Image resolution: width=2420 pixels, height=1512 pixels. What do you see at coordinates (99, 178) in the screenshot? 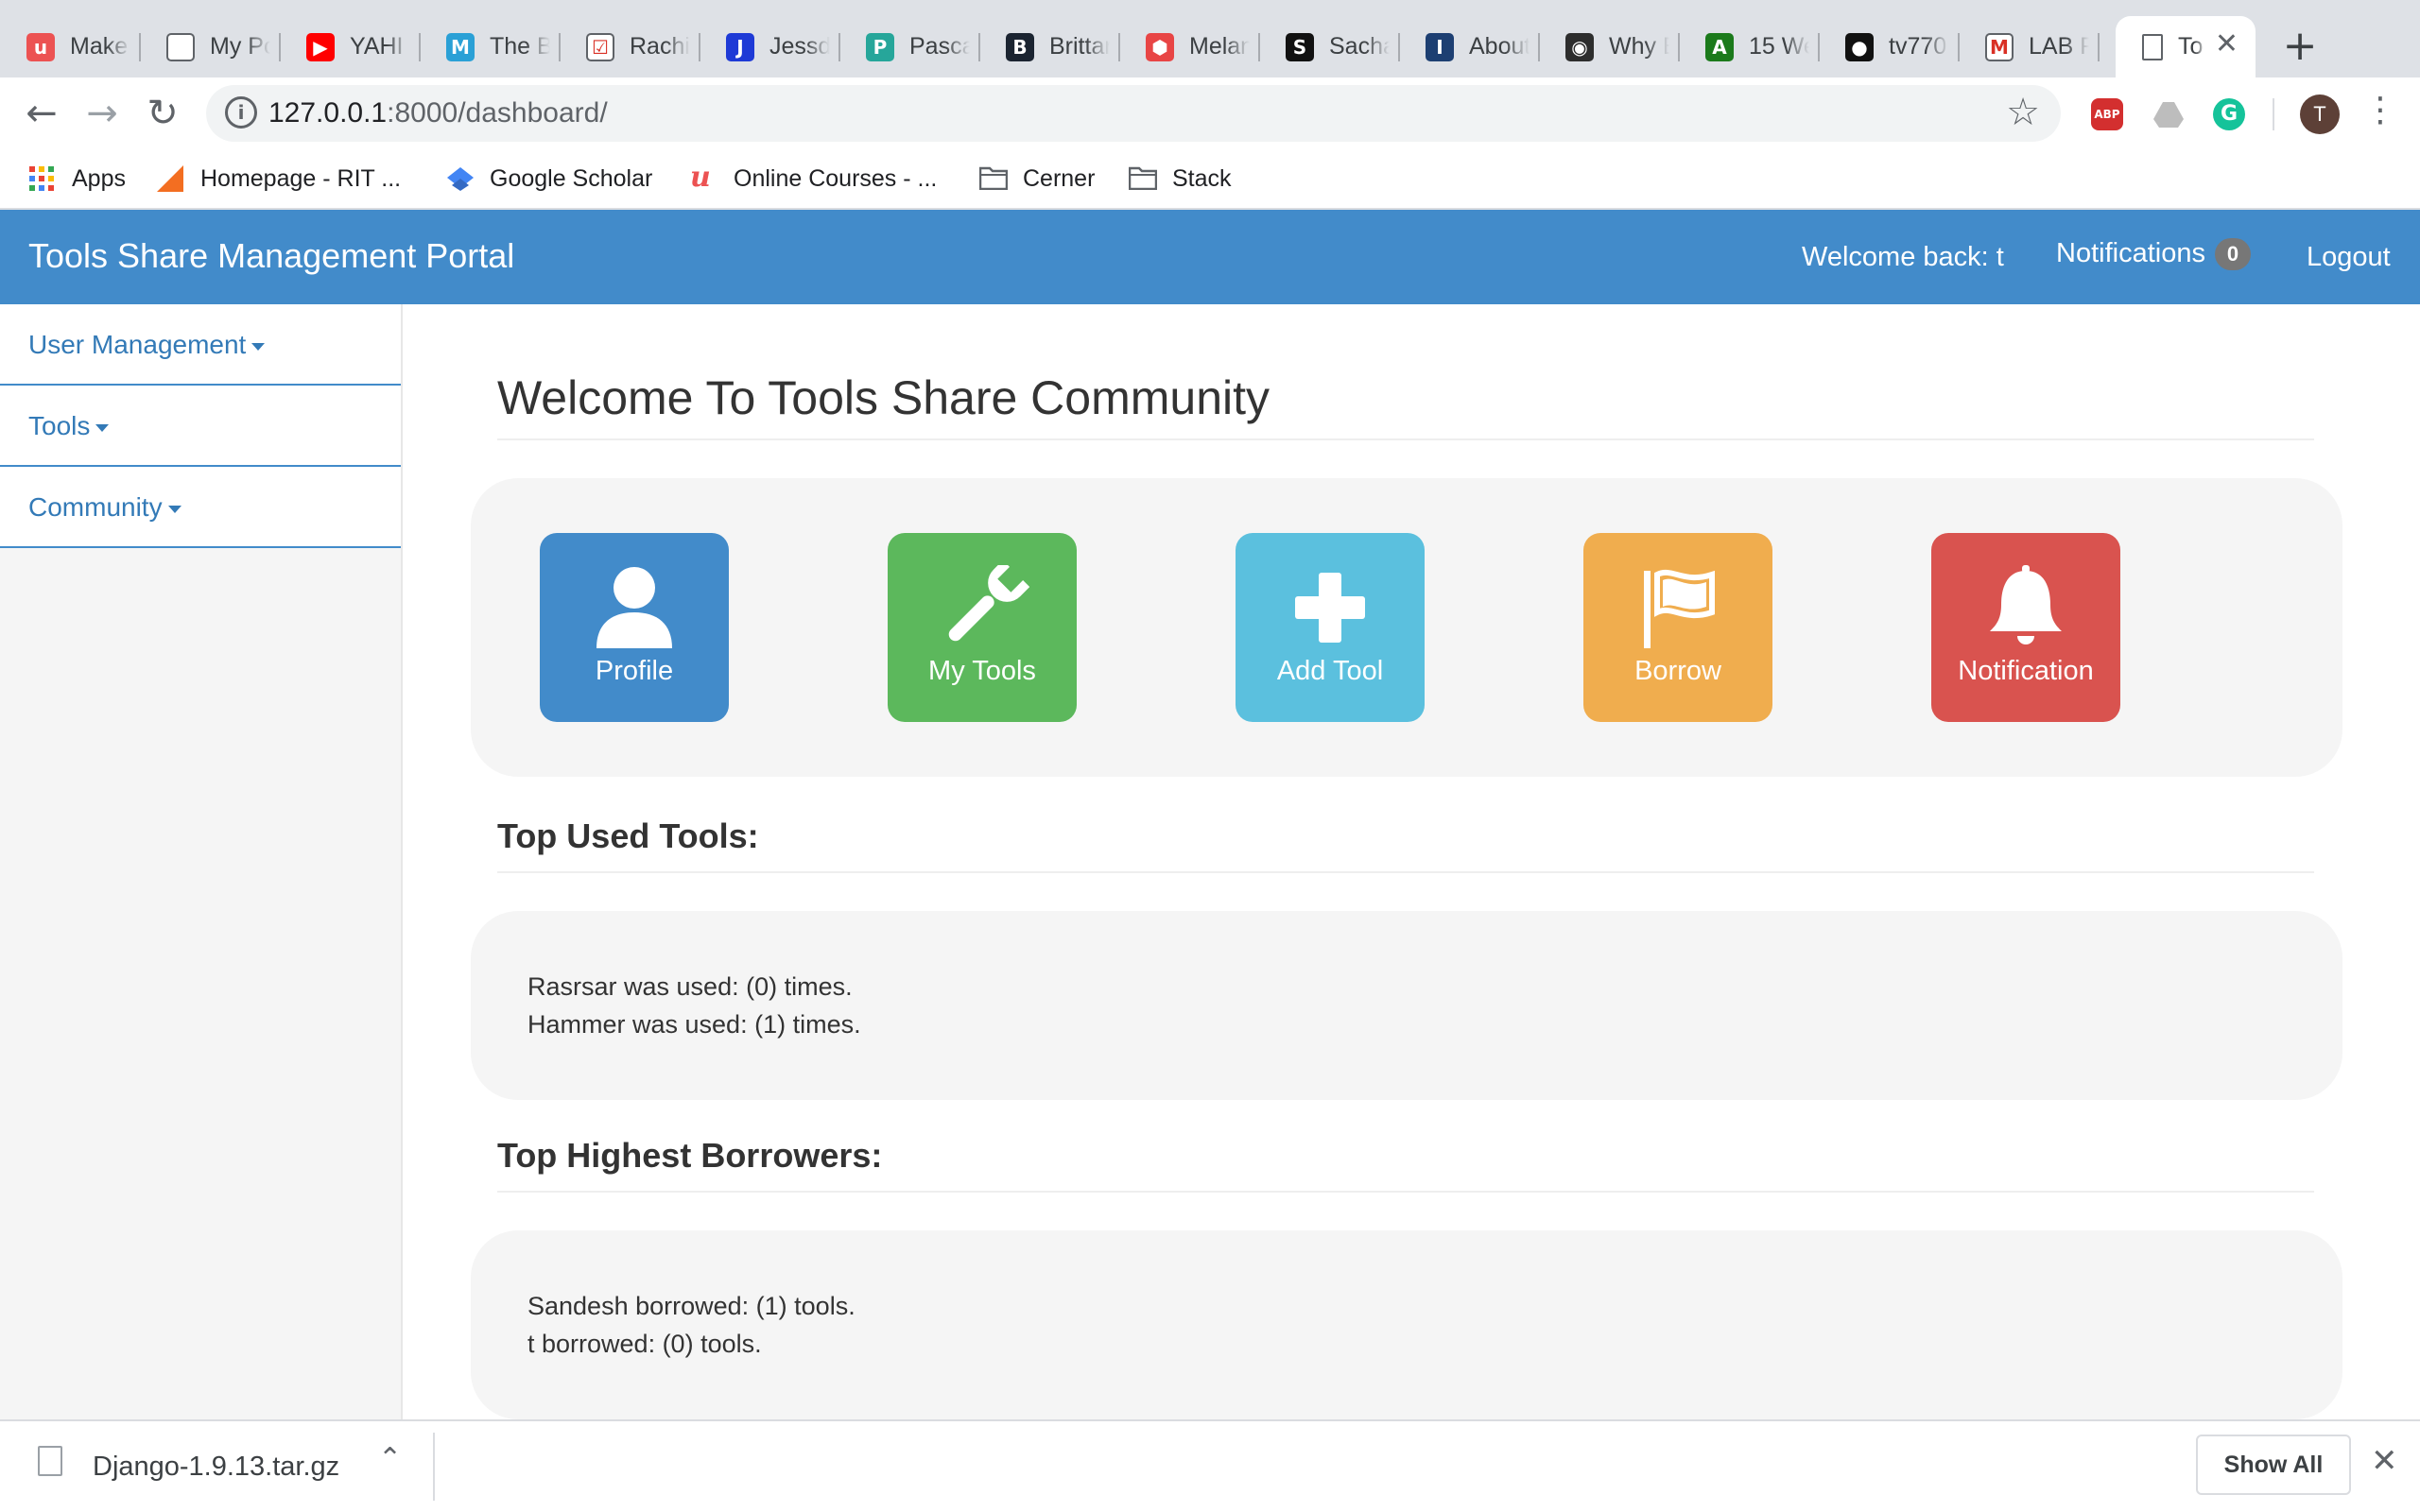
I see `bookmark-label: Apps` at bounding box center [99, 178].